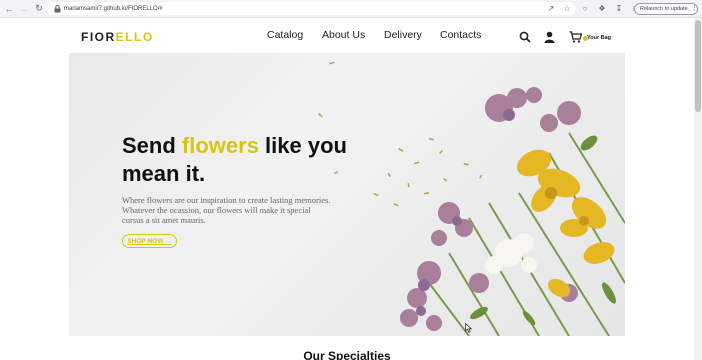 The width and height of the screenshot is (702, 360). What do you see at coordinates (343, 35) in the screenshot?
I see `nav-about-us: About Us` at bounding box center [343, 35].